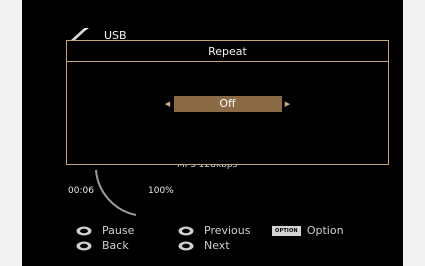 This screenshot has width=425, height=266. I want to click on back-hint: Back, so click(102, 245).